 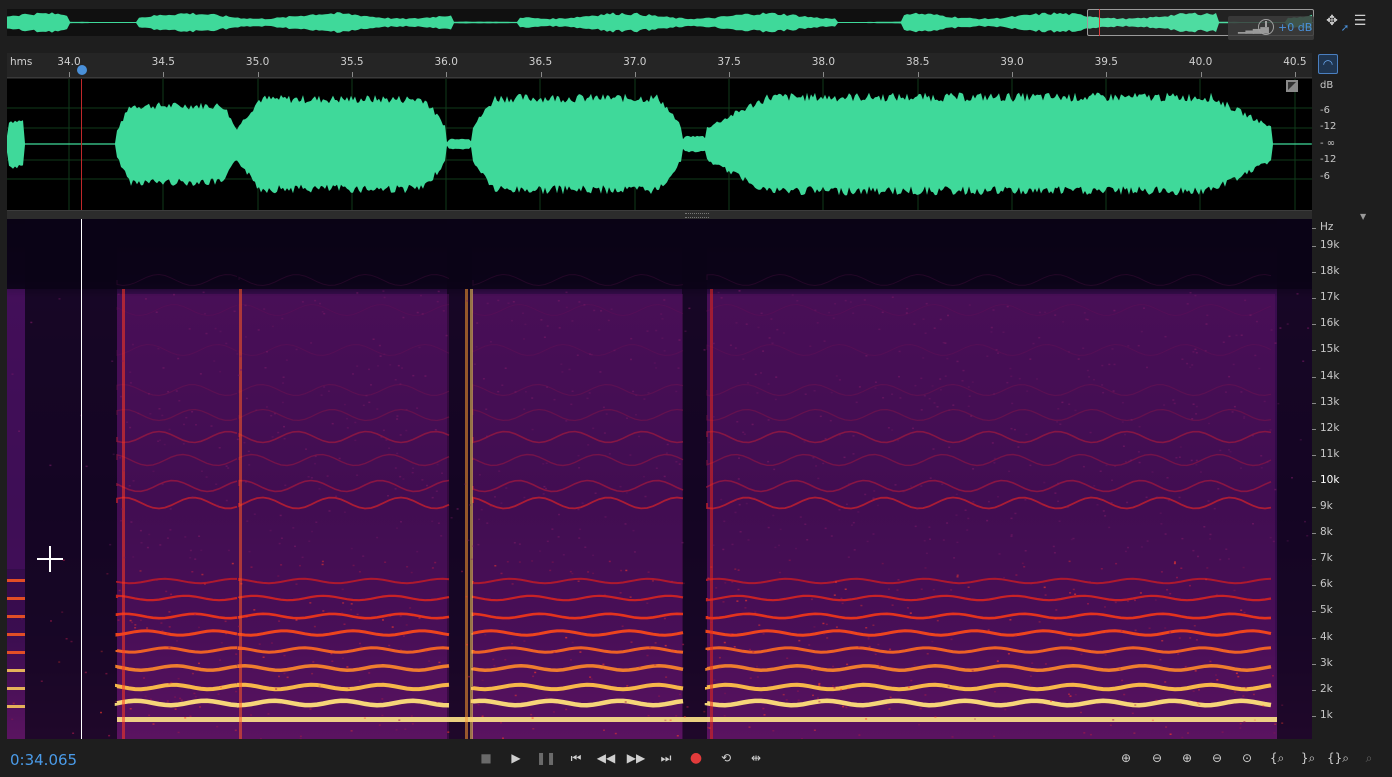 I want to click on transport-bar: 0:34.065 ■ ▶ ❚❚ ⏮ ◀◀ ▶▶ ⏭ ● ⟲ ⇹ ⊕ ⊖ ⊕ ⊖ ⊙ {⌕ }⌕ {}⌕ ⌕, so click(x=696, y=758).